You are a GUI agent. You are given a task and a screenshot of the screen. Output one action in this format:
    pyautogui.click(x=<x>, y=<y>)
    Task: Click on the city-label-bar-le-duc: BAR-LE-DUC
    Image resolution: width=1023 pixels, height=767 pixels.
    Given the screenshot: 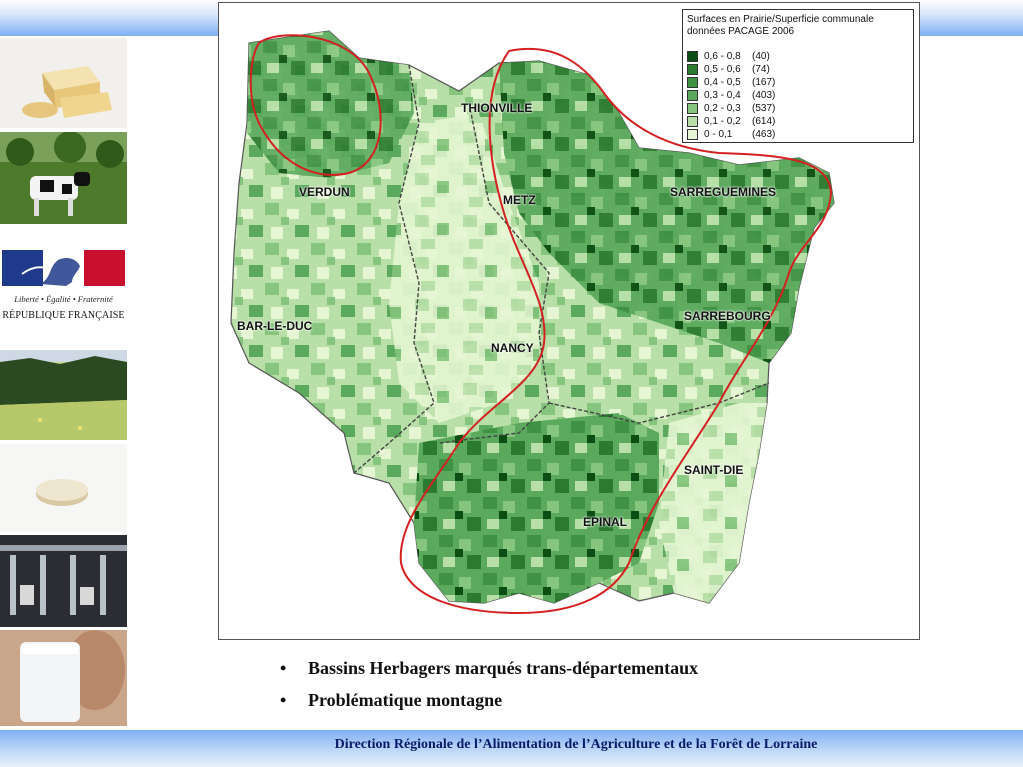 What is the action you would take?
    pyautogui.click(x=275, y=326)
    